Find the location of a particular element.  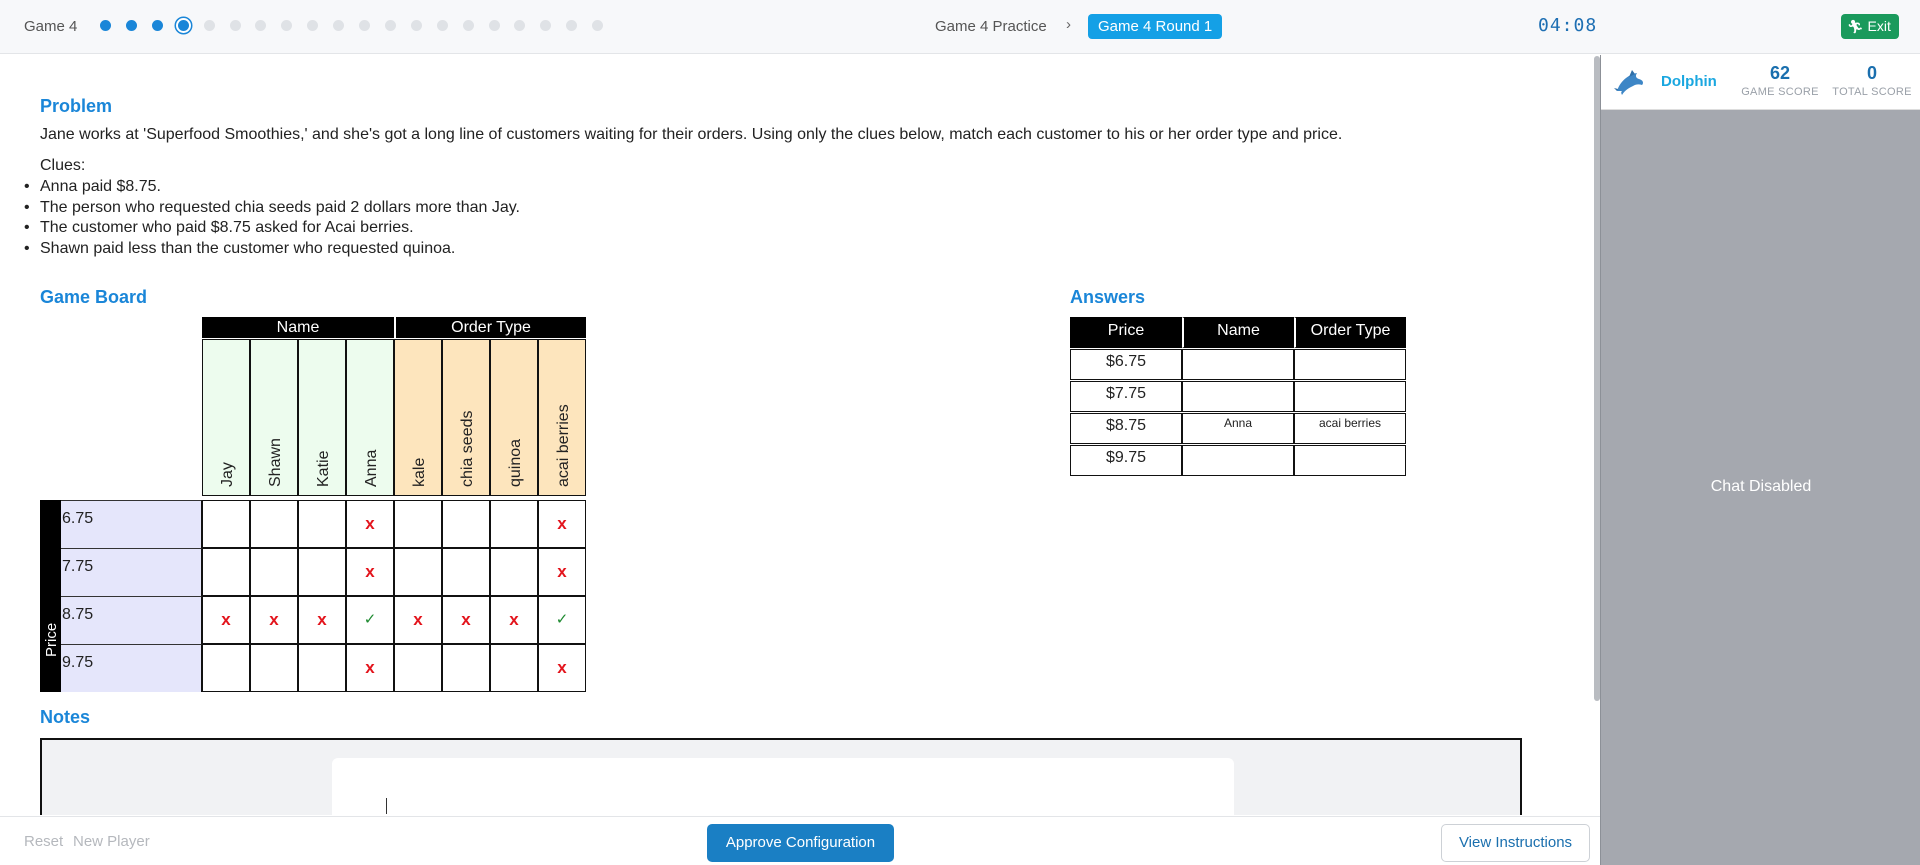

view-instructions-button: View Instructions is located at coordinates (1515, 843).